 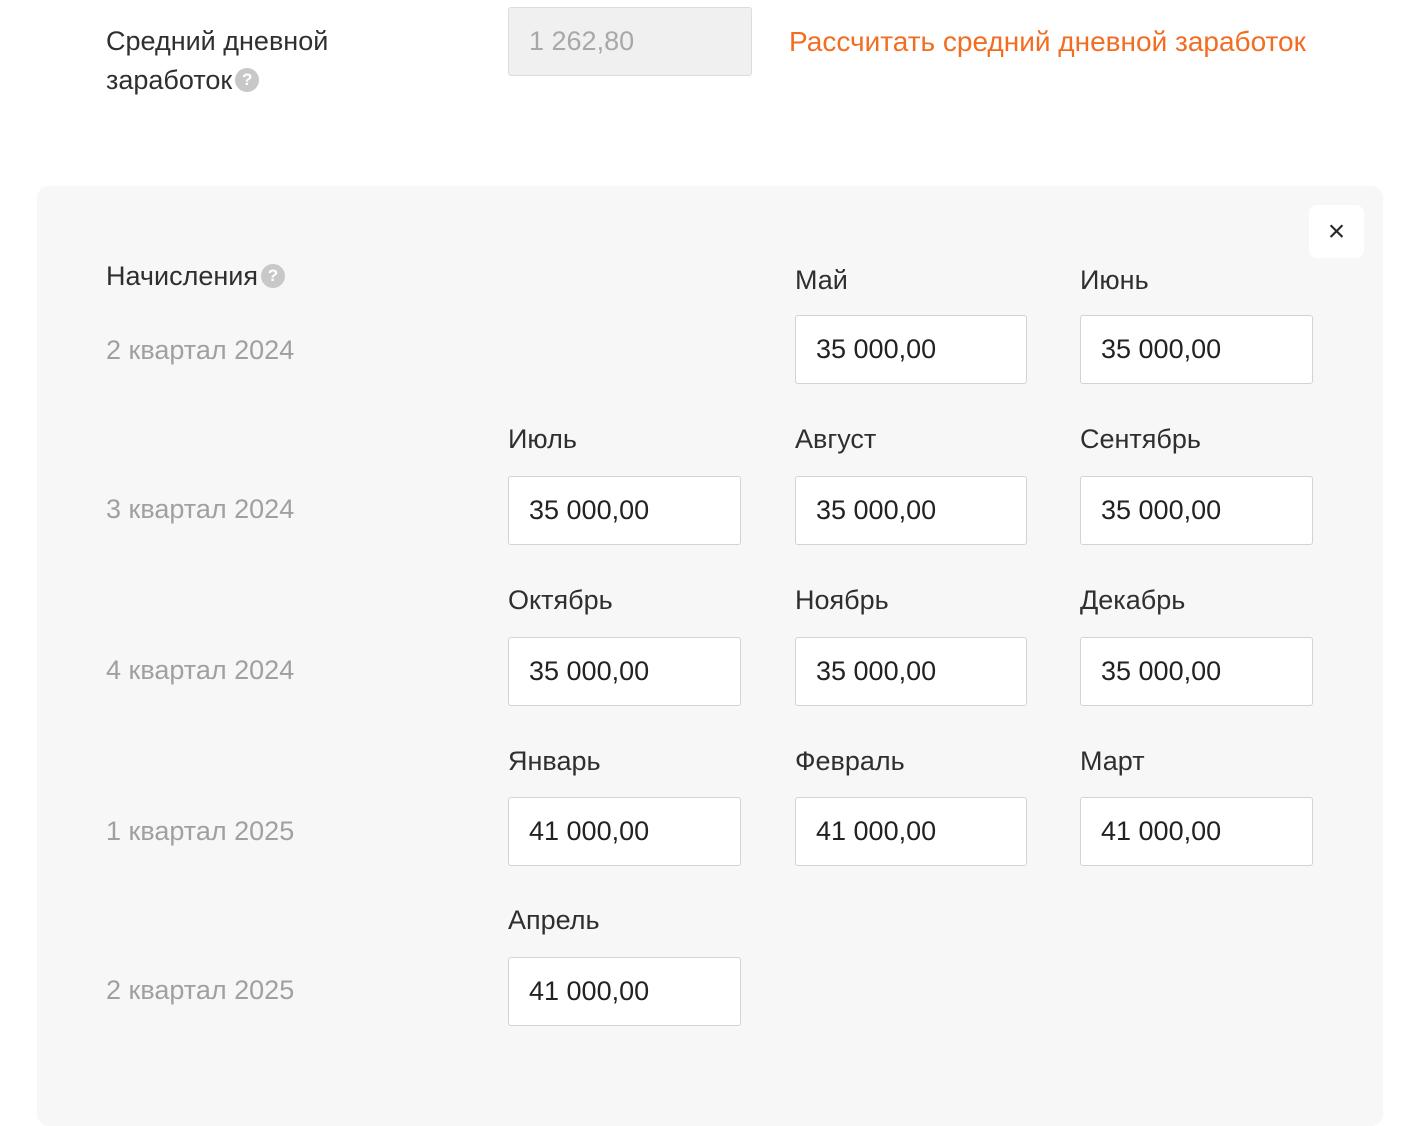 What do you see at coordinates (1047, 42) in the screenshot?
I see `calculate-avg-daily-link: Рассчитать средний дневной заработок` at bounding box center [1047, 42].